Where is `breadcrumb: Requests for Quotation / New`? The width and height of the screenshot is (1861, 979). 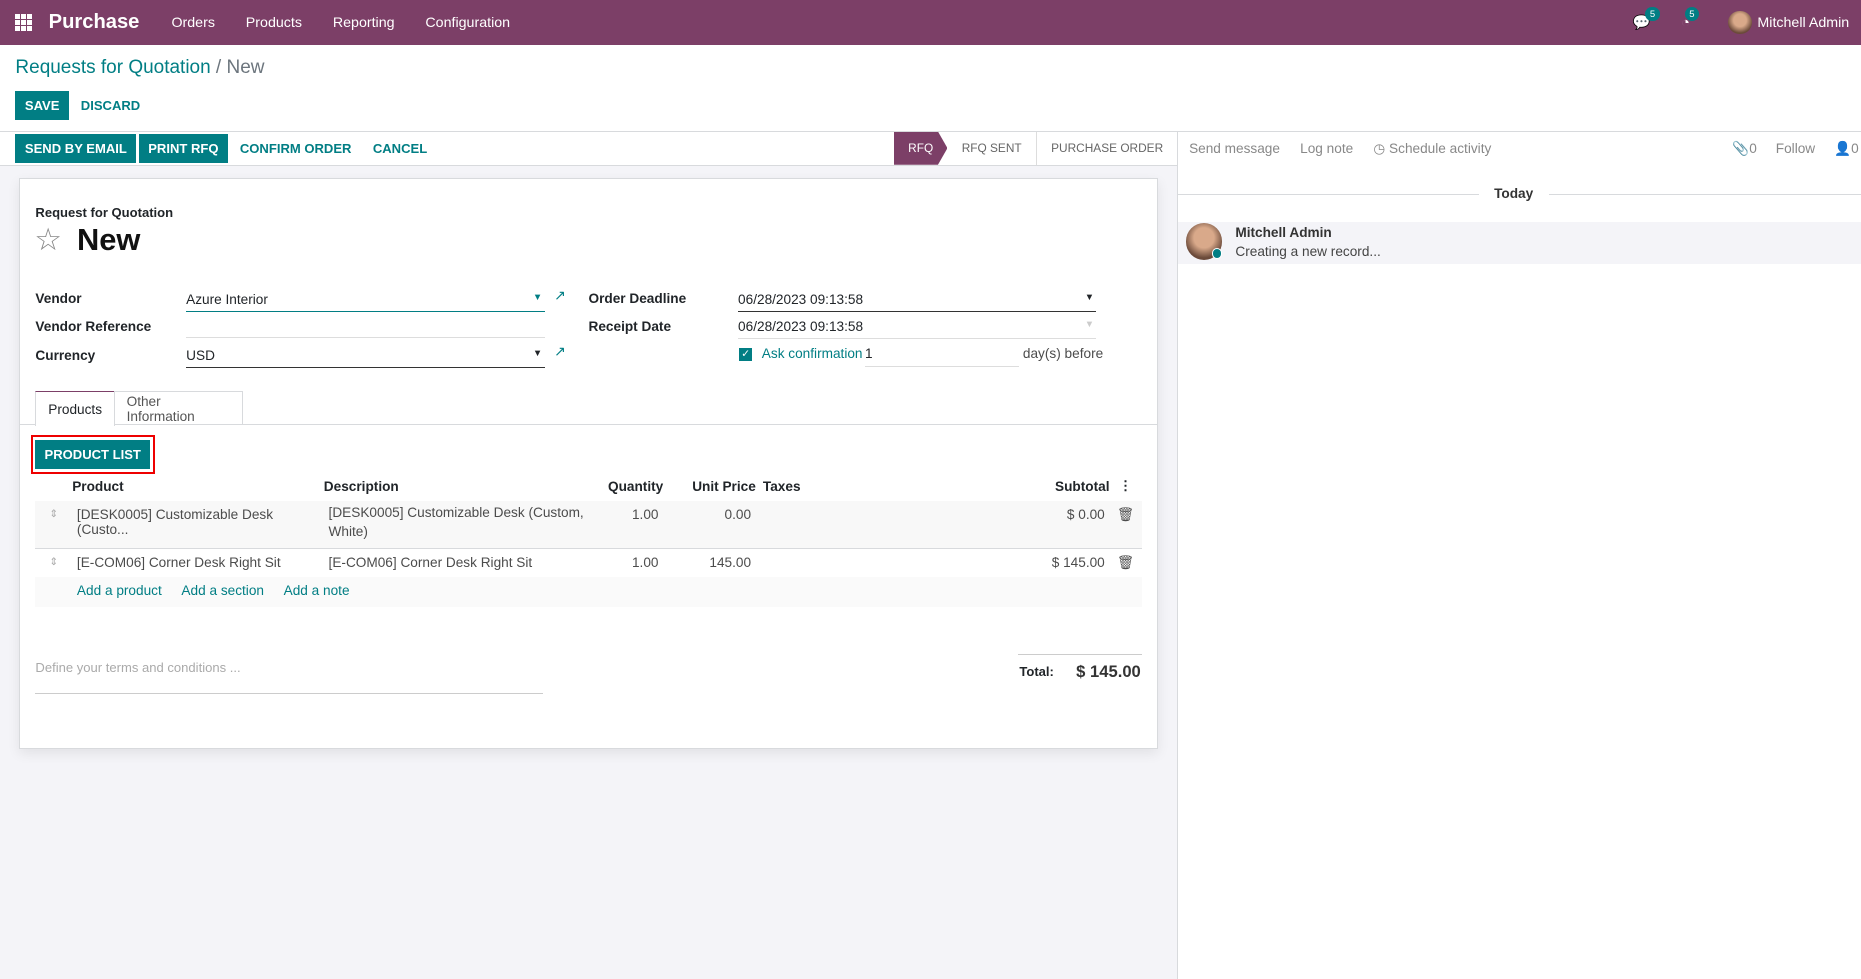
breadcrumb: Requests for Quotation / New is located at coordinates (140, 67).